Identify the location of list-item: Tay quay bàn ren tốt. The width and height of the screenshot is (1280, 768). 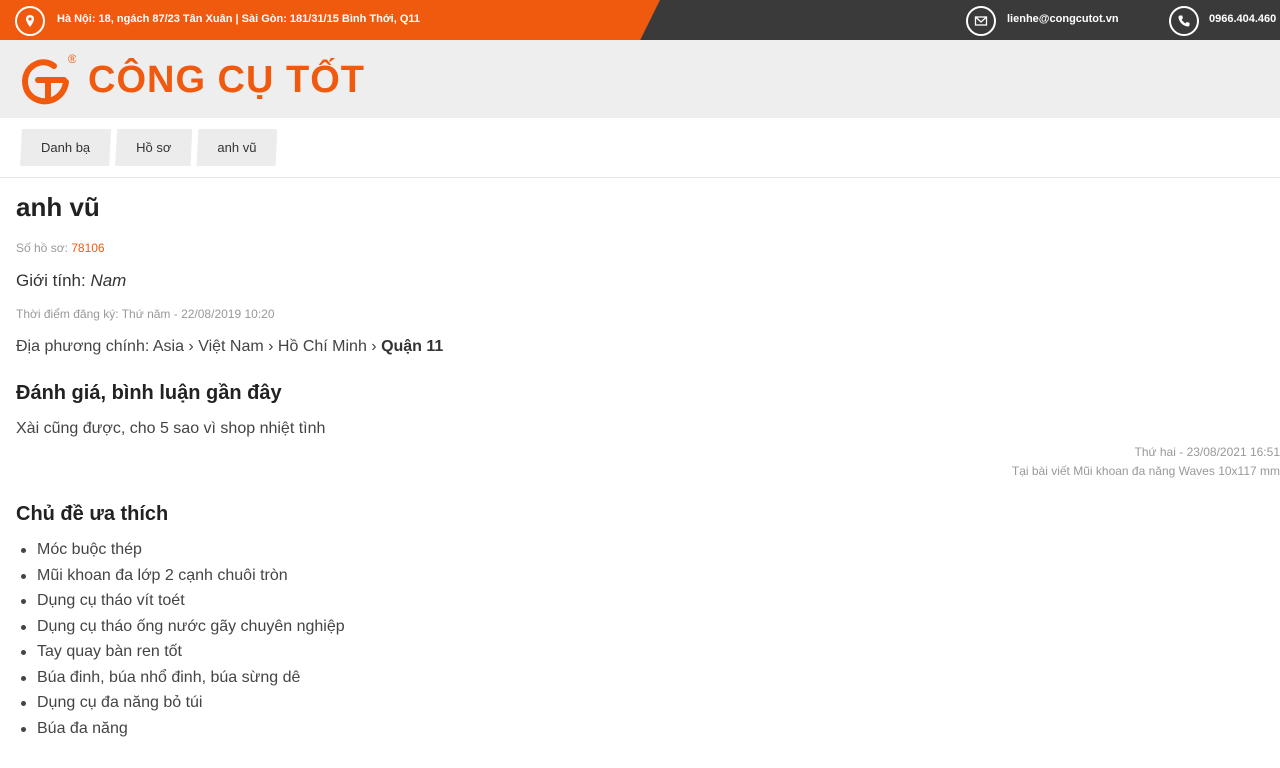
(180, 655).